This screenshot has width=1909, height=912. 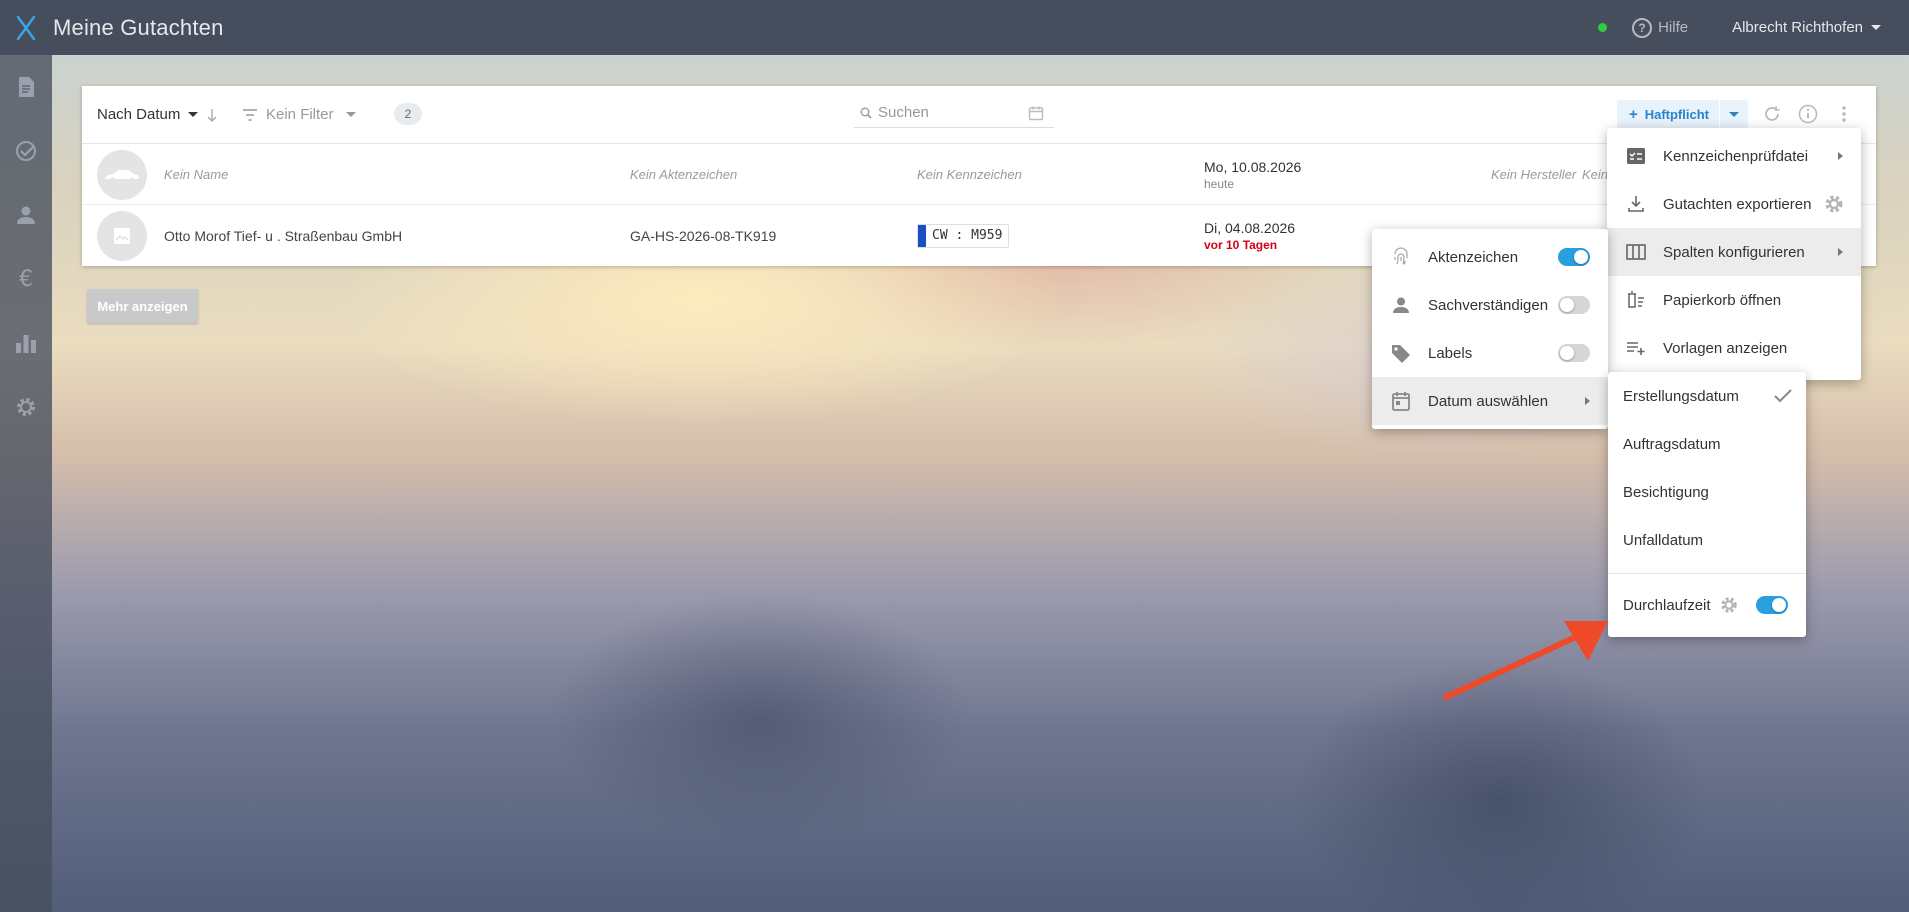 What do you see at coordinates (1636, 300) in the screenshot?
I see `trash-icon` at bounding box center [1636, 300].